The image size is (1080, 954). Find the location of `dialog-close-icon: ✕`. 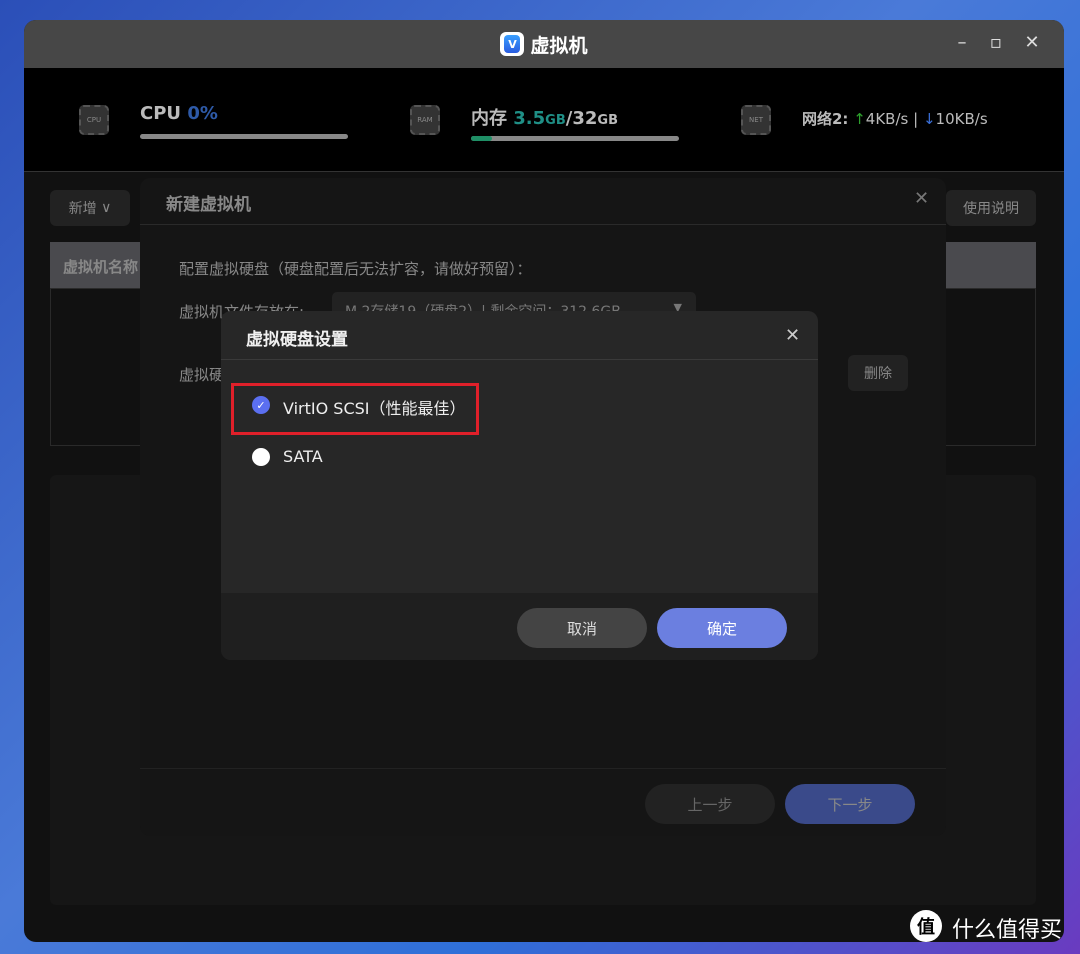

dialog-close-icon: ✕ is located at coordinates (792, 335).